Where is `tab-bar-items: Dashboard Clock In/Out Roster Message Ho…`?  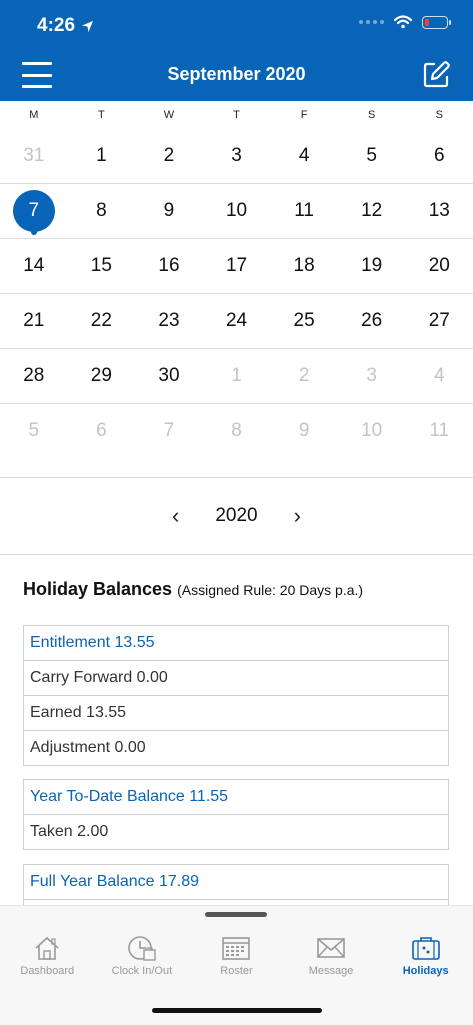 tab-bar-items: Dashboard Clock In/Out Roster Message Ho… is located at coordinates (236, 956).